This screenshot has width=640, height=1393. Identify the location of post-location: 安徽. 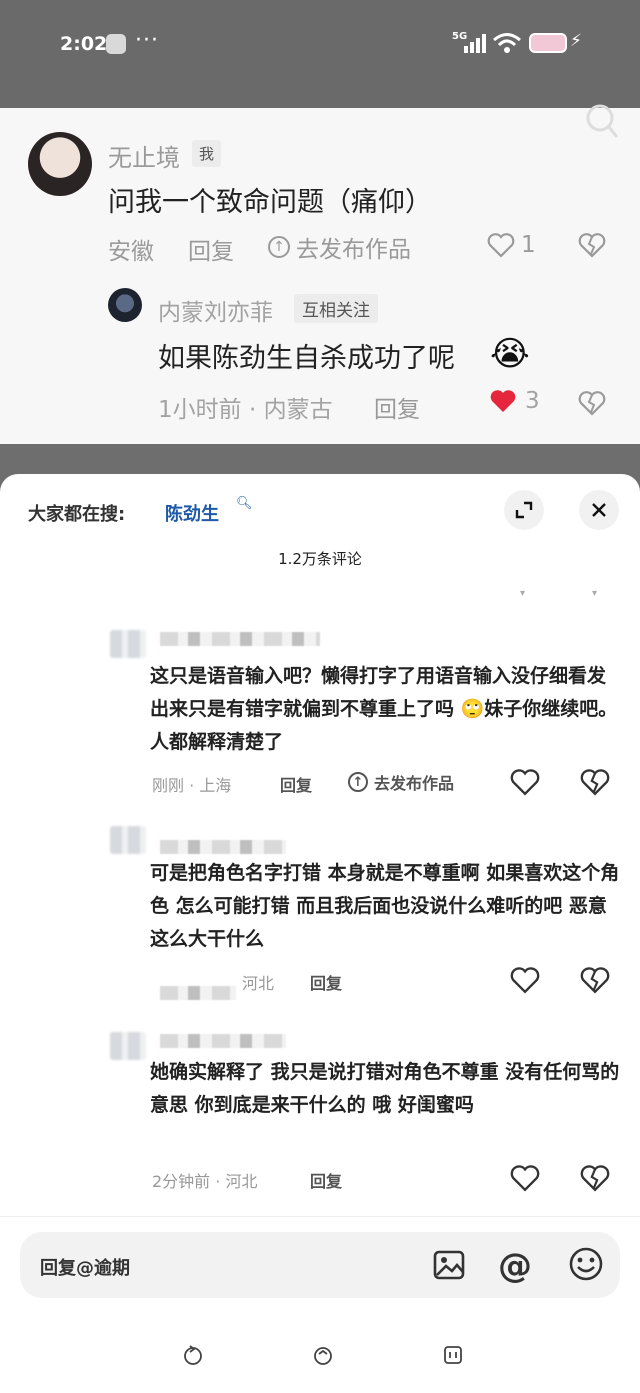
(131, 252).